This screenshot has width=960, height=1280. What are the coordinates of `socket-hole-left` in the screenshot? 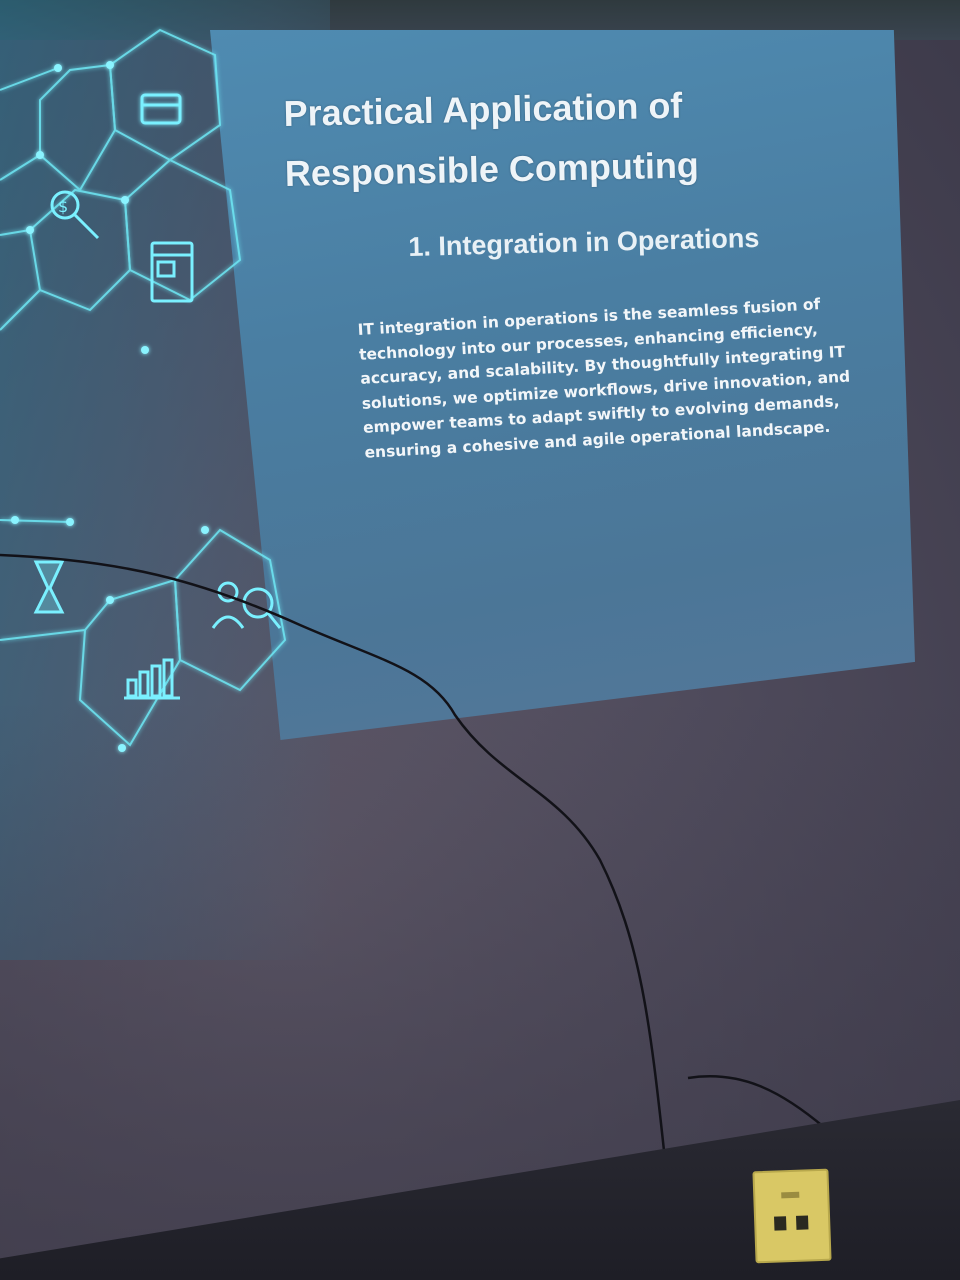 It's located at (780, 1223).